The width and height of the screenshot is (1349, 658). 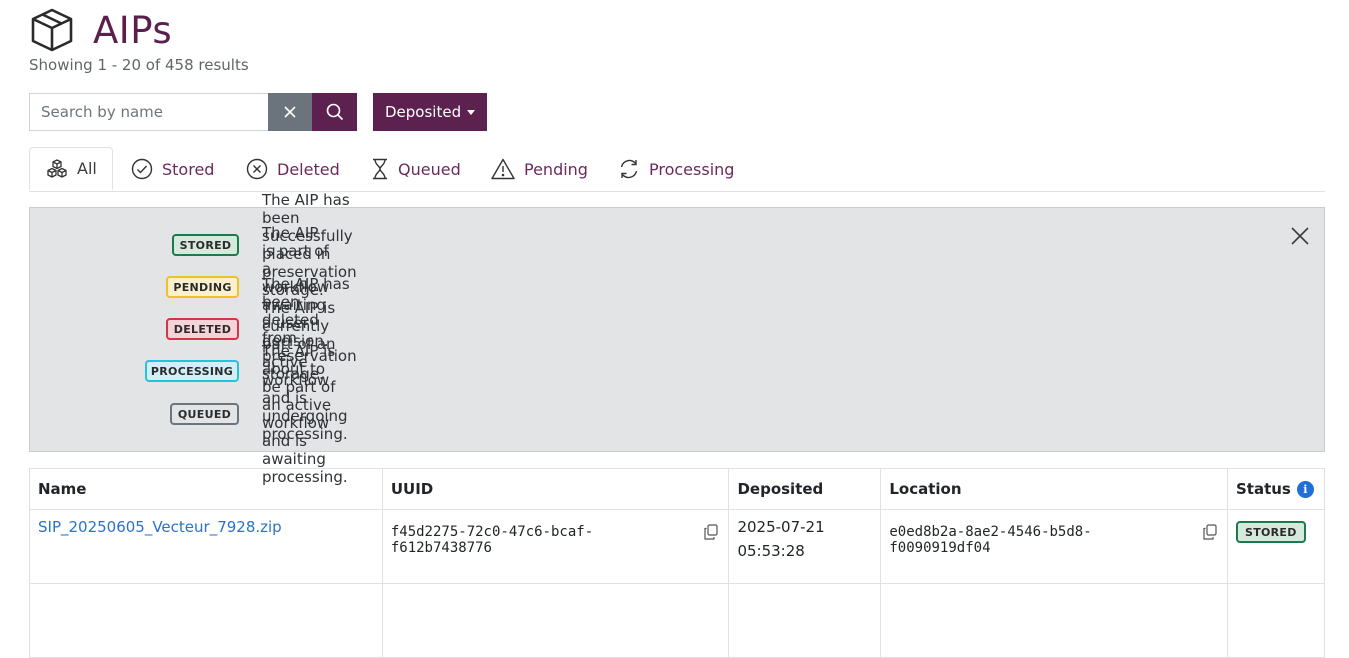 What do you see at coordinates (805, 620) in the screenshot?
I see `deposited-cell` at bounding box center [805, 620].